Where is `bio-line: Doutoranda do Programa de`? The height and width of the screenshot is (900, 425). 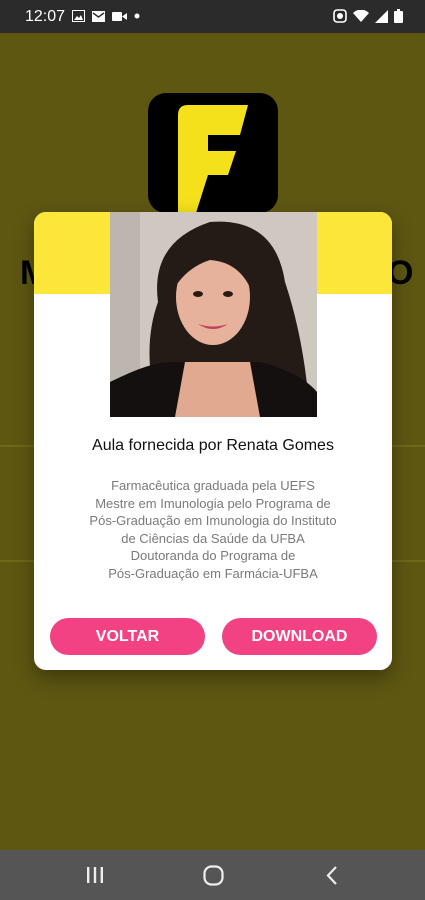 bio-line: Doutoranda do Programa de is located at coordinates (213, 555).